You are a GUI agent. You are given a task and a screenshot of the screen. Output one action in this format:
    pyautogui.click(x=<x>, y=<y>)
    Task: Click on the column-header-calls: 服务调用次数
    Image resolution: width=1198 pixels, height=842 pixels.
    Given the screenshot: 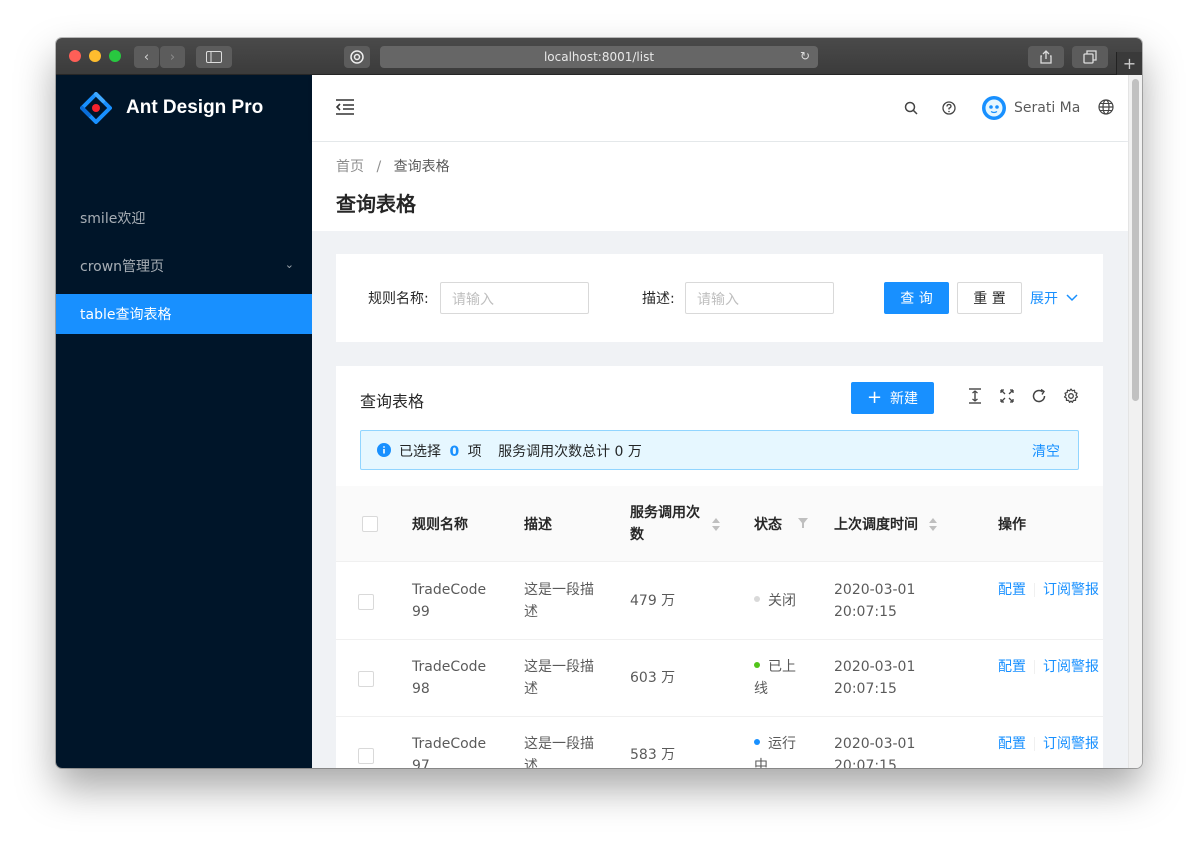 What is the action you would take?
    pyautogui.click(x=670, y=524)
    